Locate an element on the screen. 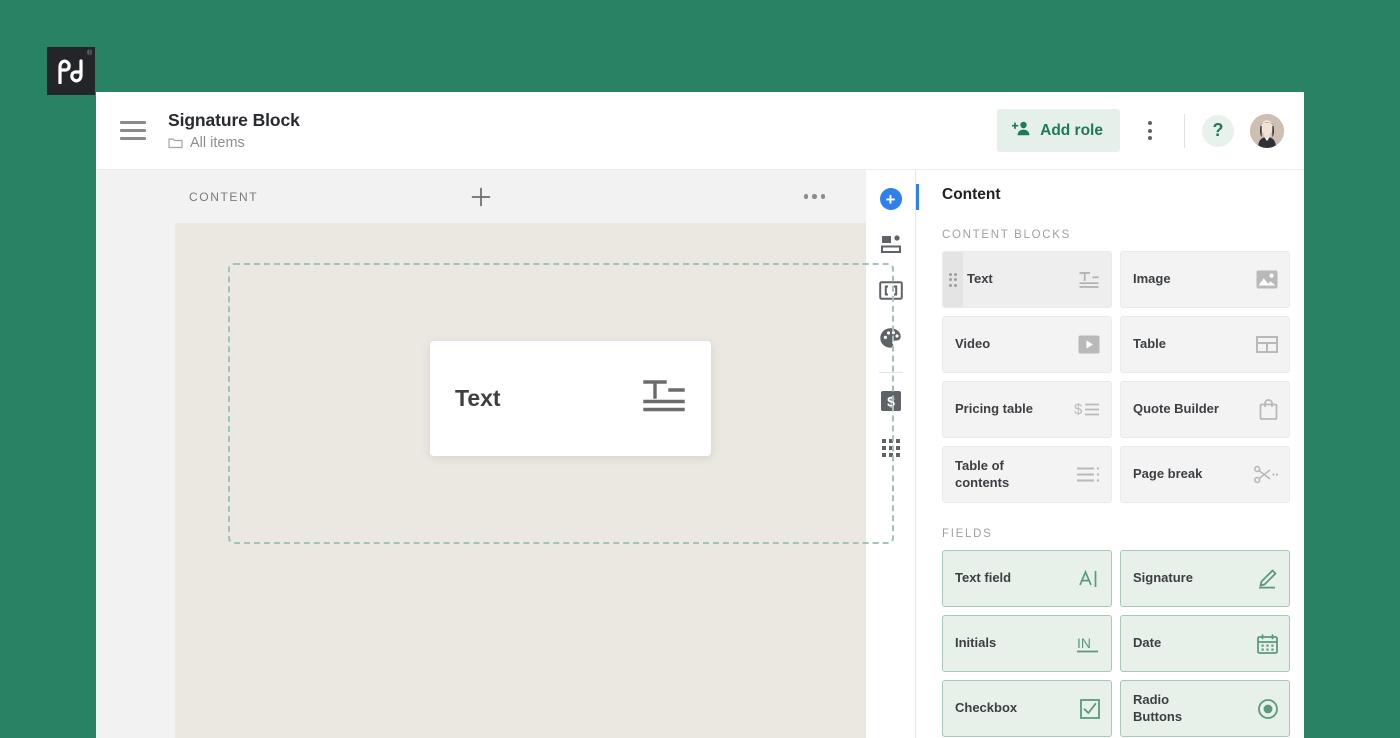  dragged-text-block: Text is located at coordinates (570, 398).